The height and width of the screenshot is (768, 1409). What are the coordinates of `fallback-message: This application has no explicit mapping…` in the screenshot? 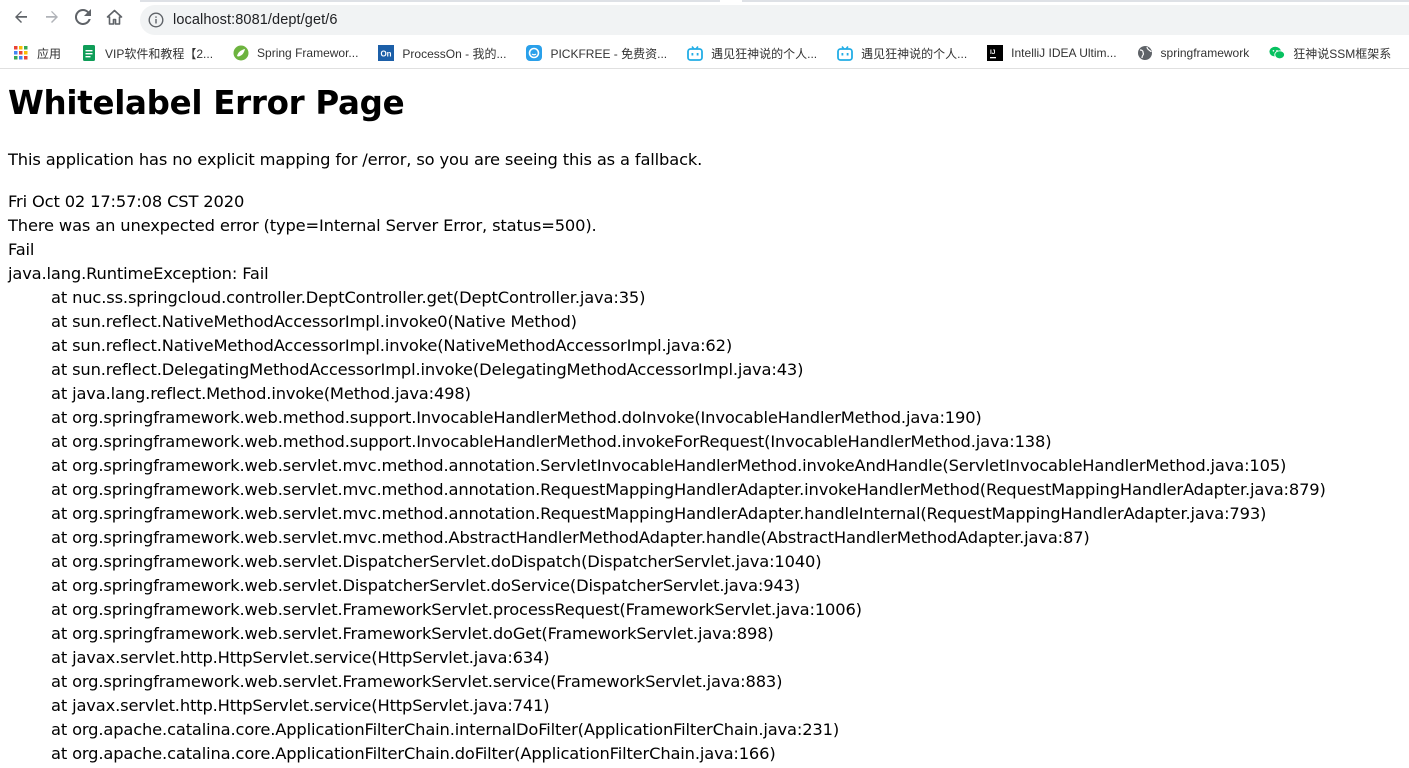 It's located at (355, 159).